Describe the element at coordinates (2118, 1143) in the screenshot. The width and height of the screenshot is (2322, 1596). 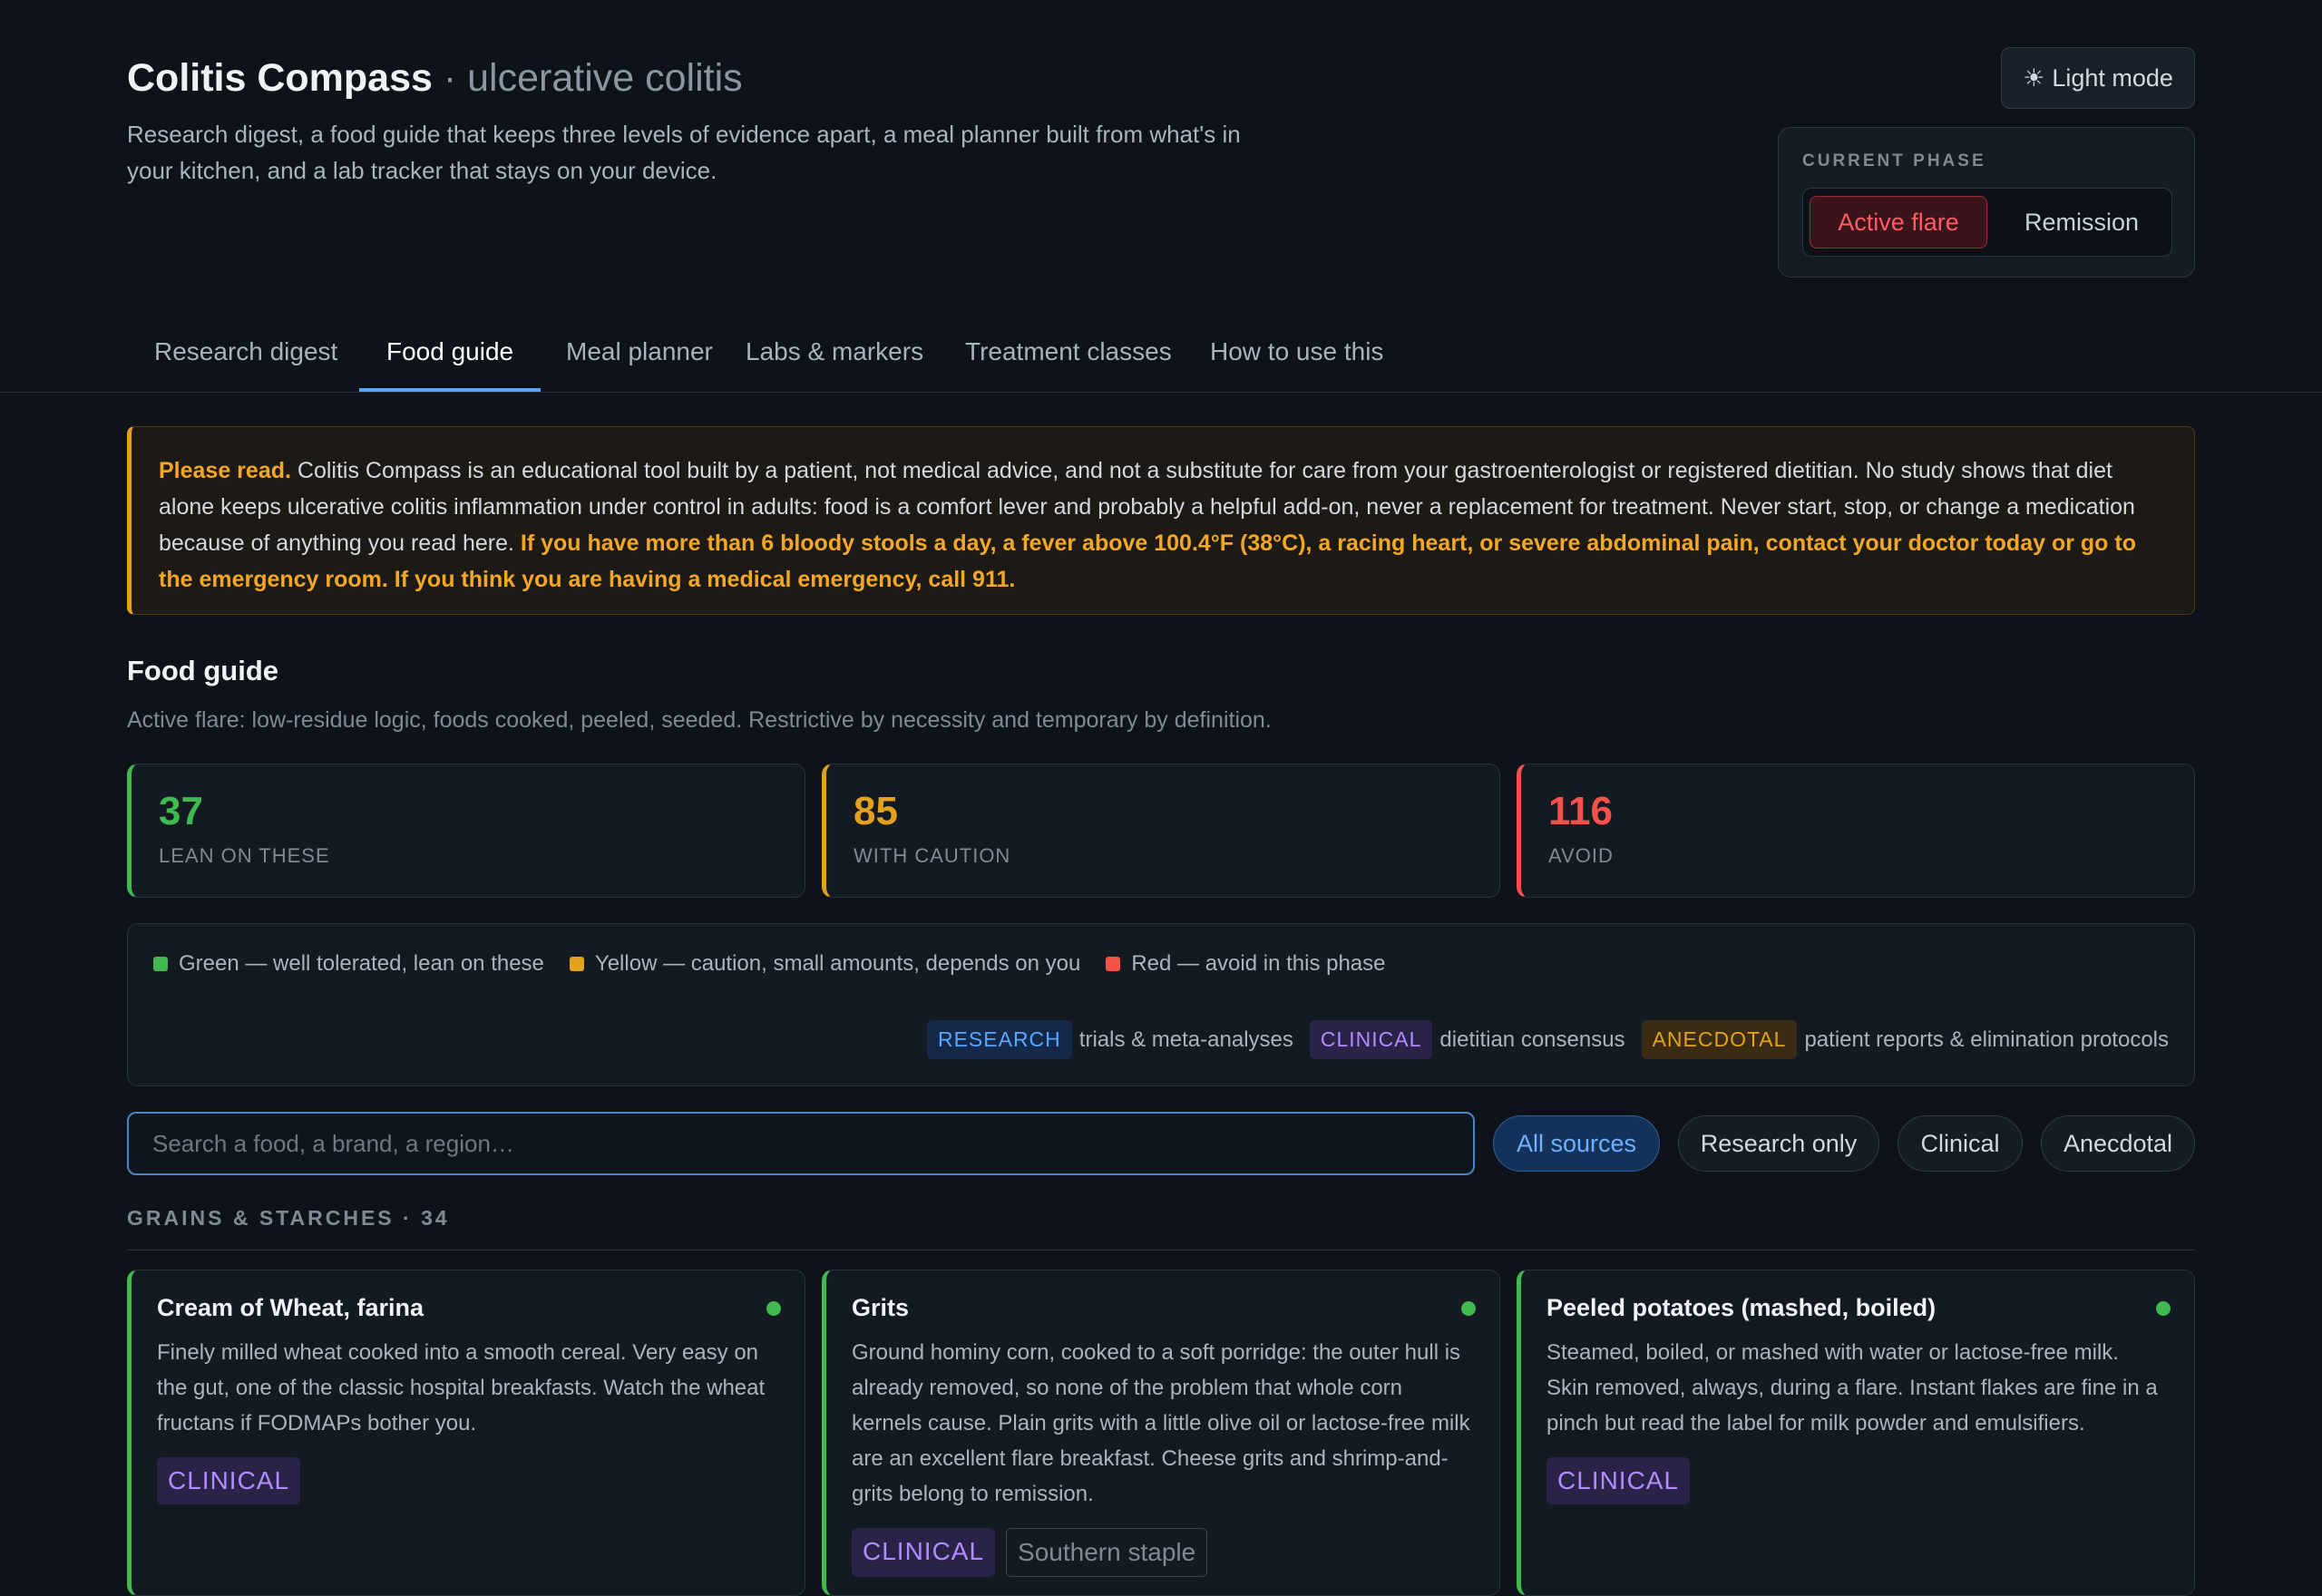
I see `filter-anecdotal: Anecdotal` at that location.